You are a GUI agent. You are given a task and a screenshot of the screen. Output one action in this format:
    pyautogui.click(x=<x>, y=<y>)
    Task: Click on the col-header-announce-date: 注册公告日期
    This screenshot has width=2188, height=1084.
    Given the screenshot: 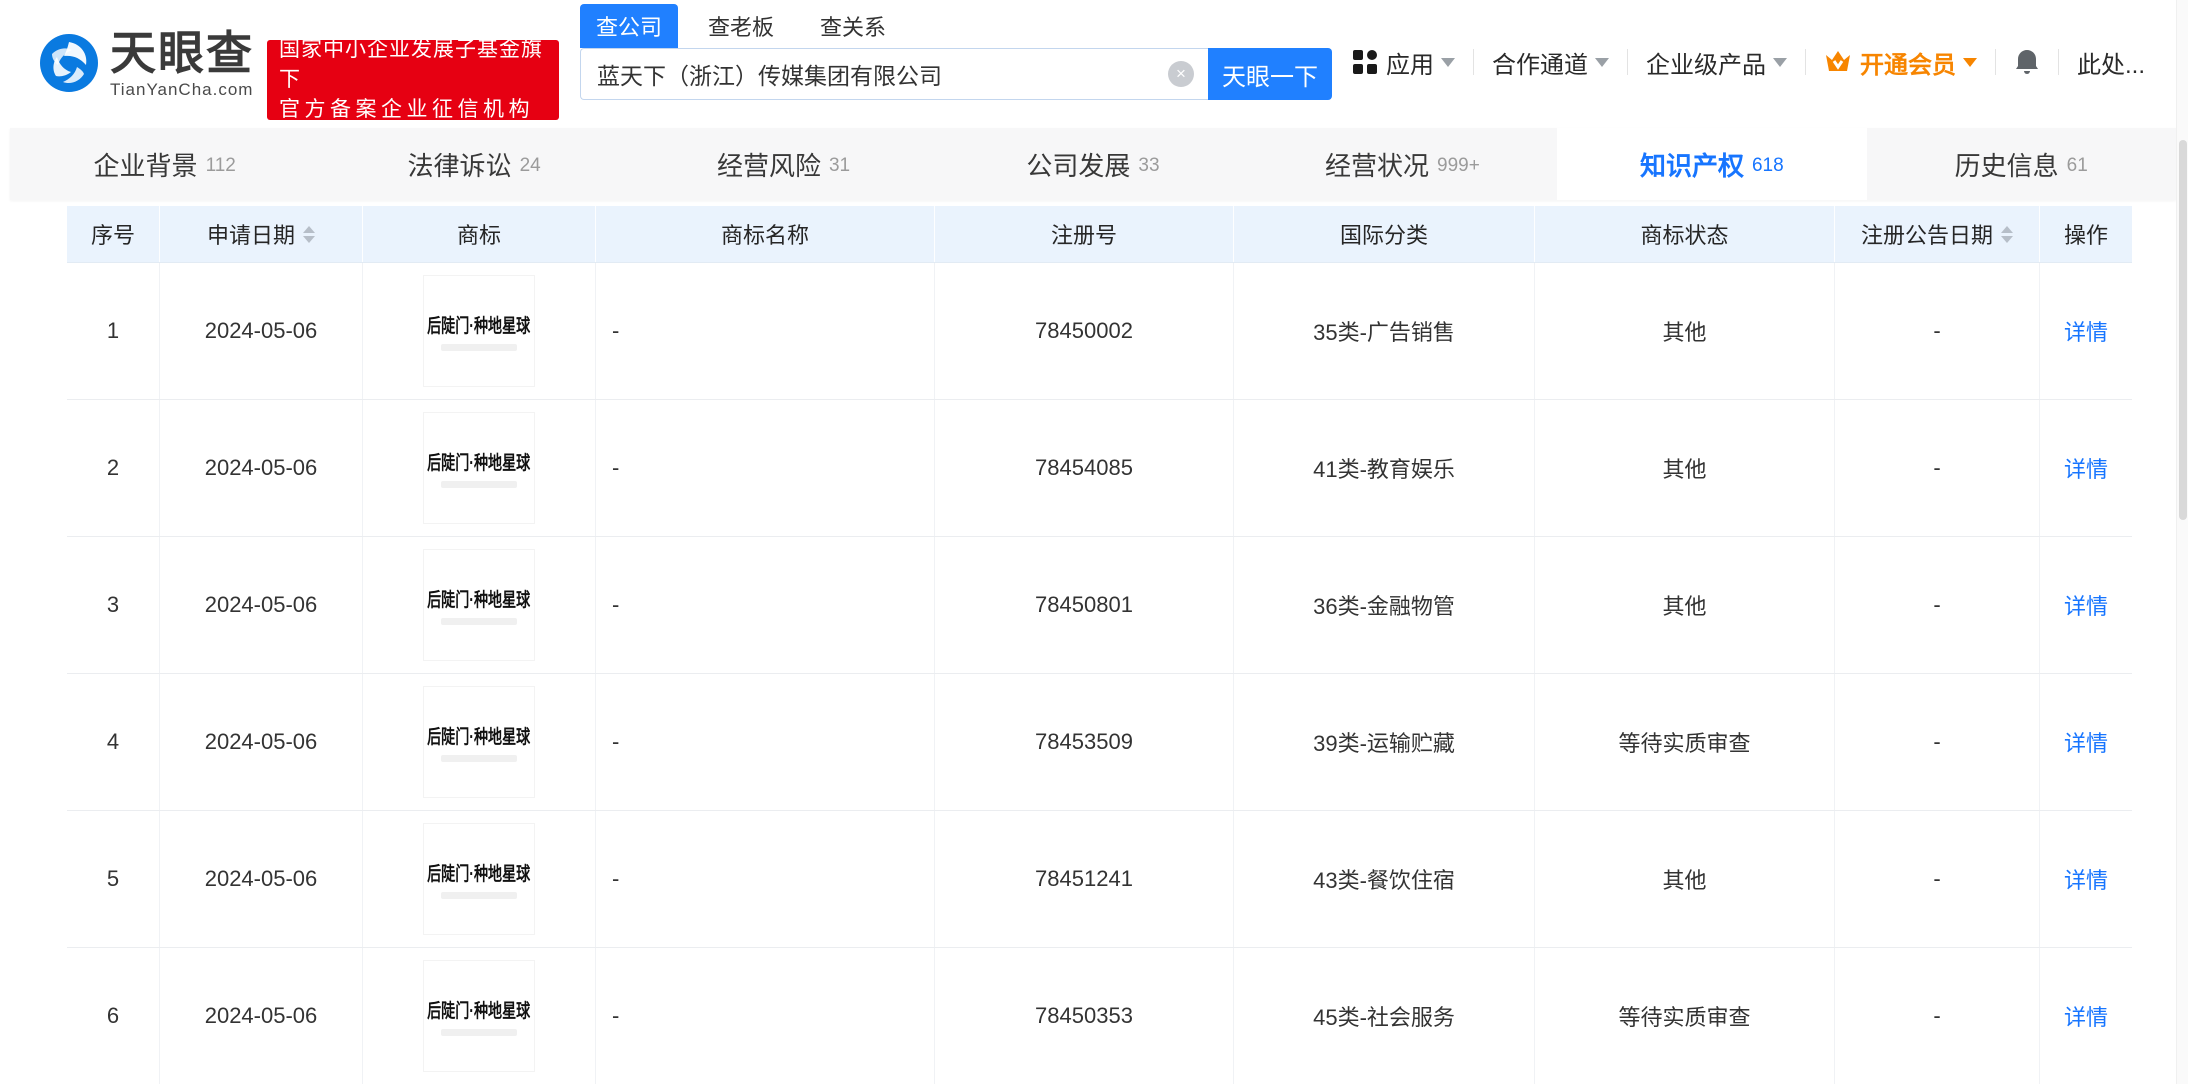 What is the action you would take?
    pyautogui.click(x=1937, y=234)
    